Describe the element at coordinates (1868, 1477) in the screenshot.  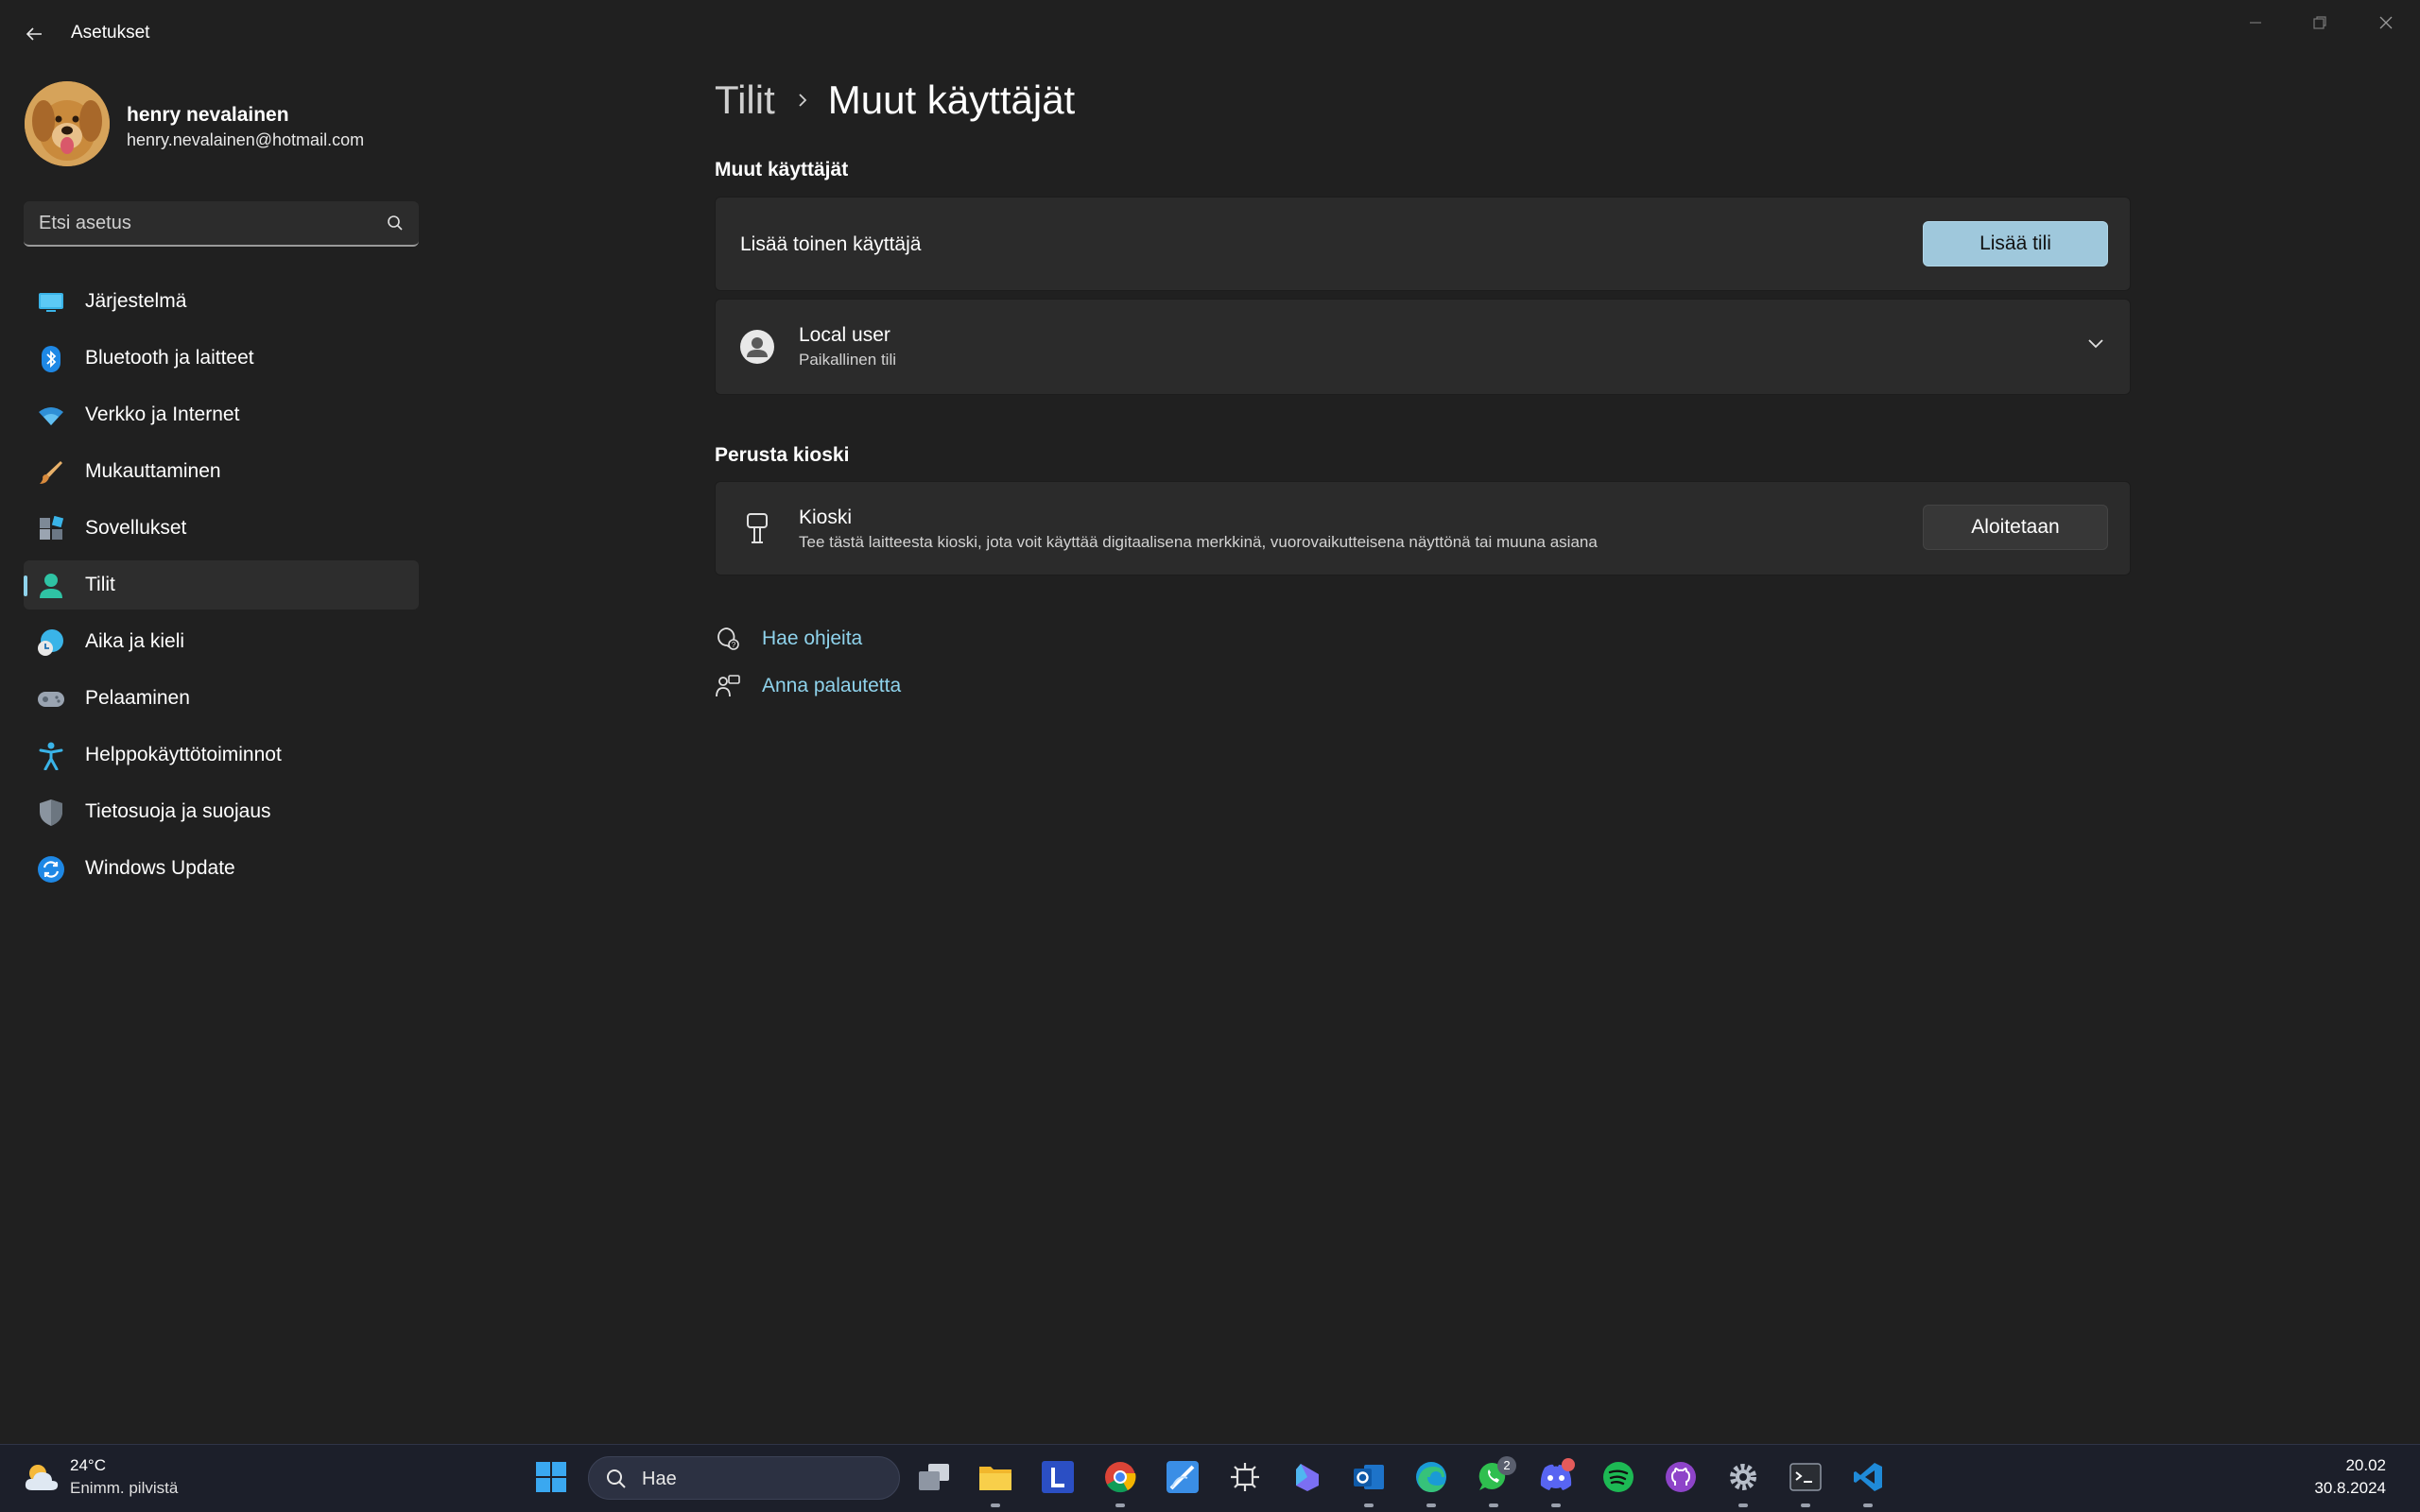
I see `vscode-icon` at that location.